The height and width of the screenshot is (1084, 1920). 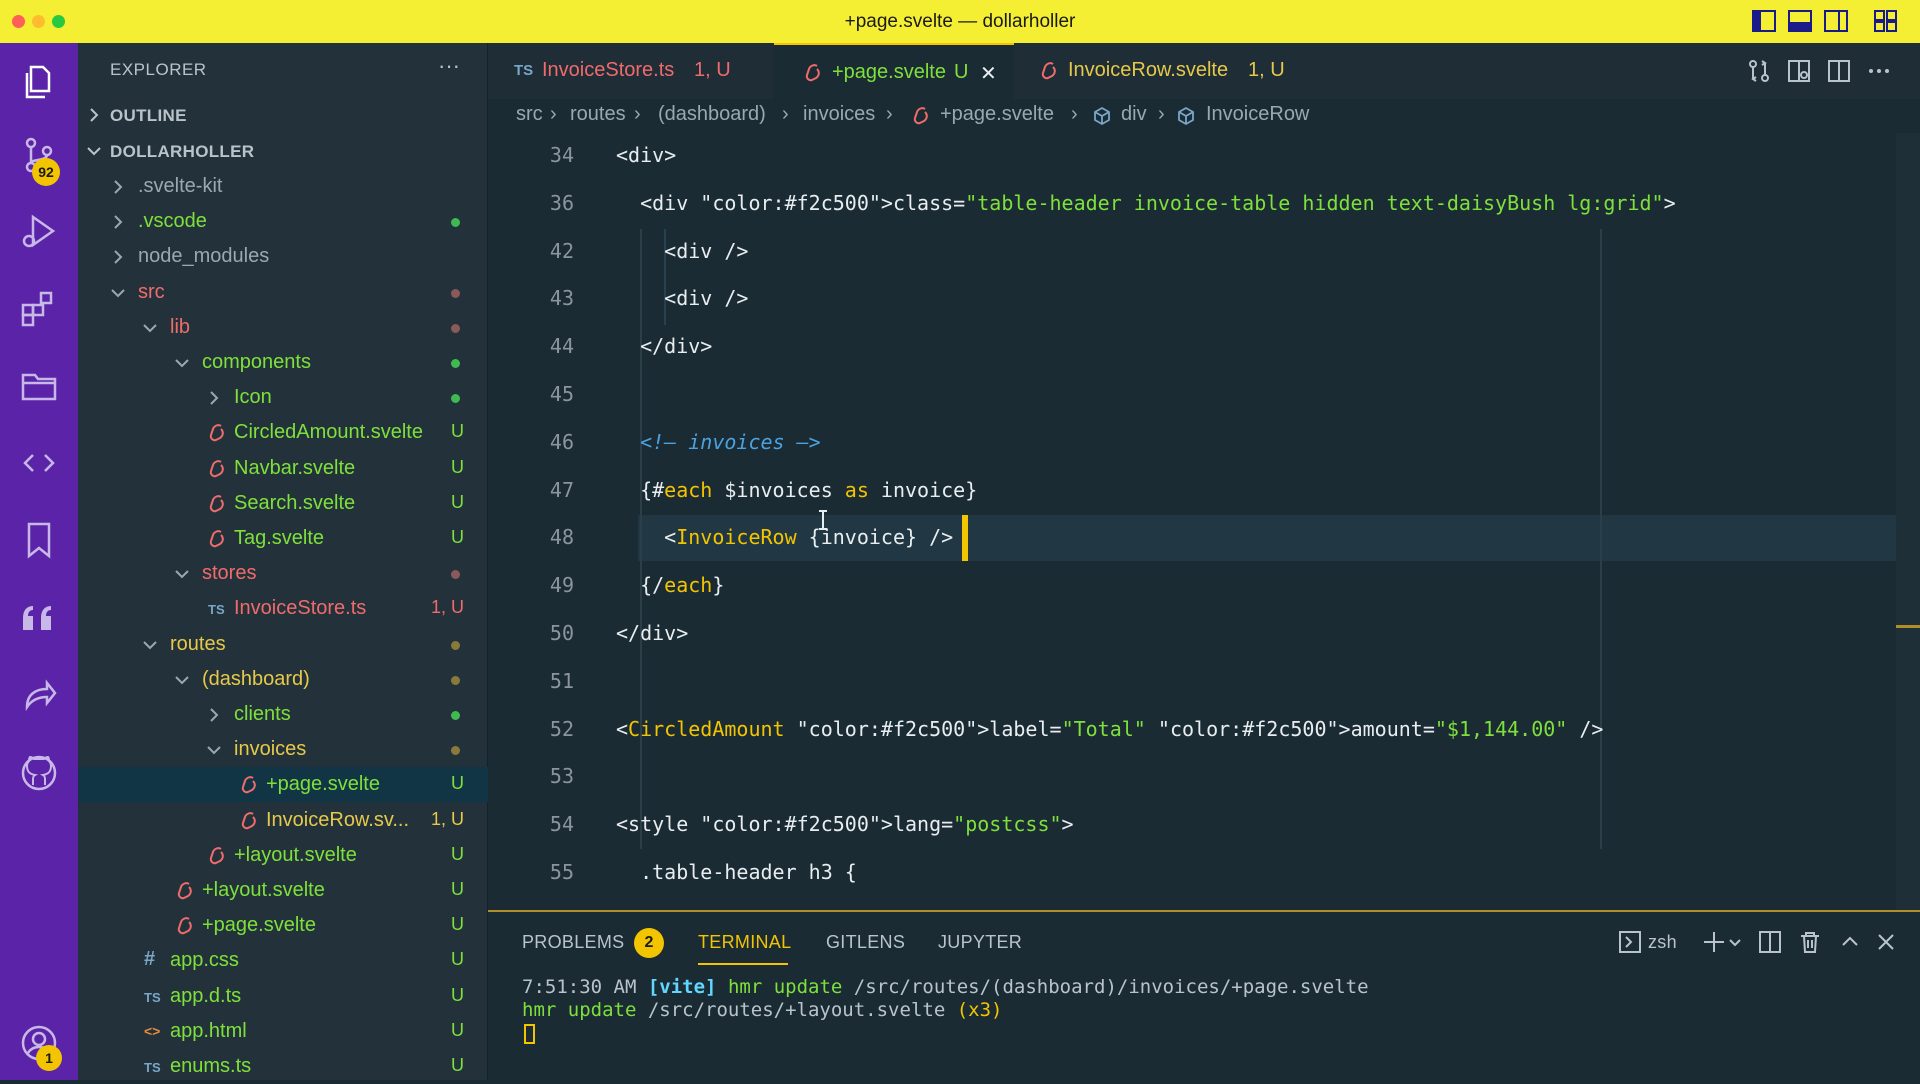 I want to click on extensions-icon, so click(x=39, y=309).